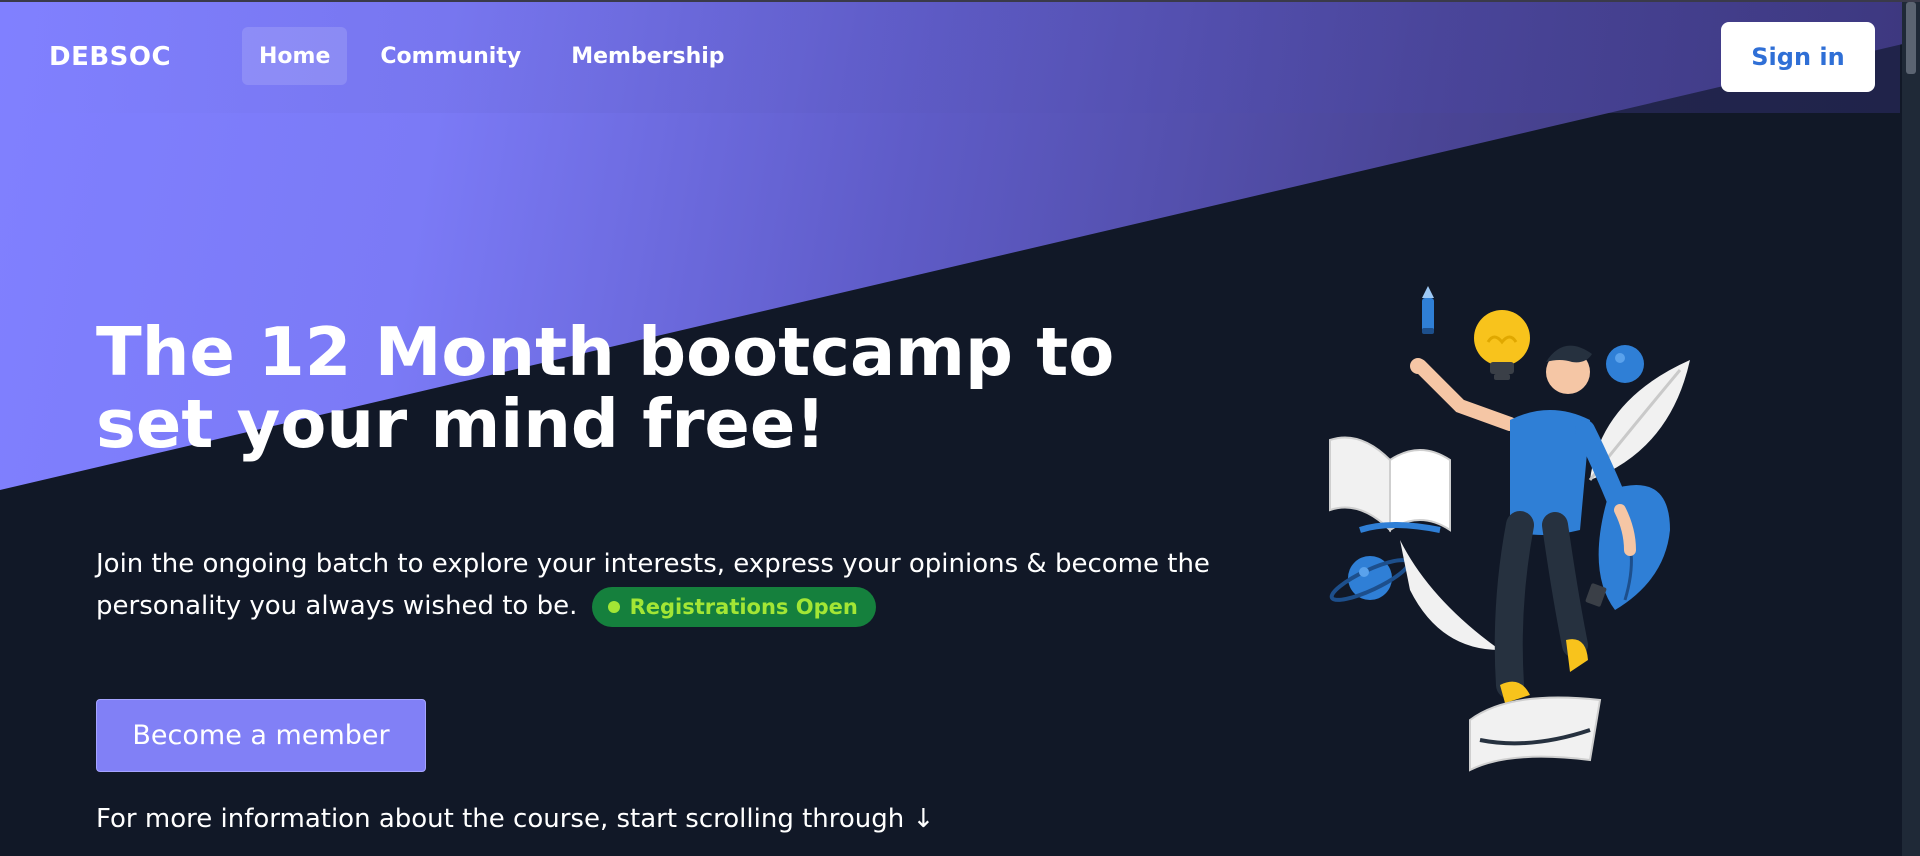 This screenshot has height=856, width=1920. What do you see at coordinates (1370, 579) in the screenshot?
I see `planet-icon` at bounding box center [1370, 579].